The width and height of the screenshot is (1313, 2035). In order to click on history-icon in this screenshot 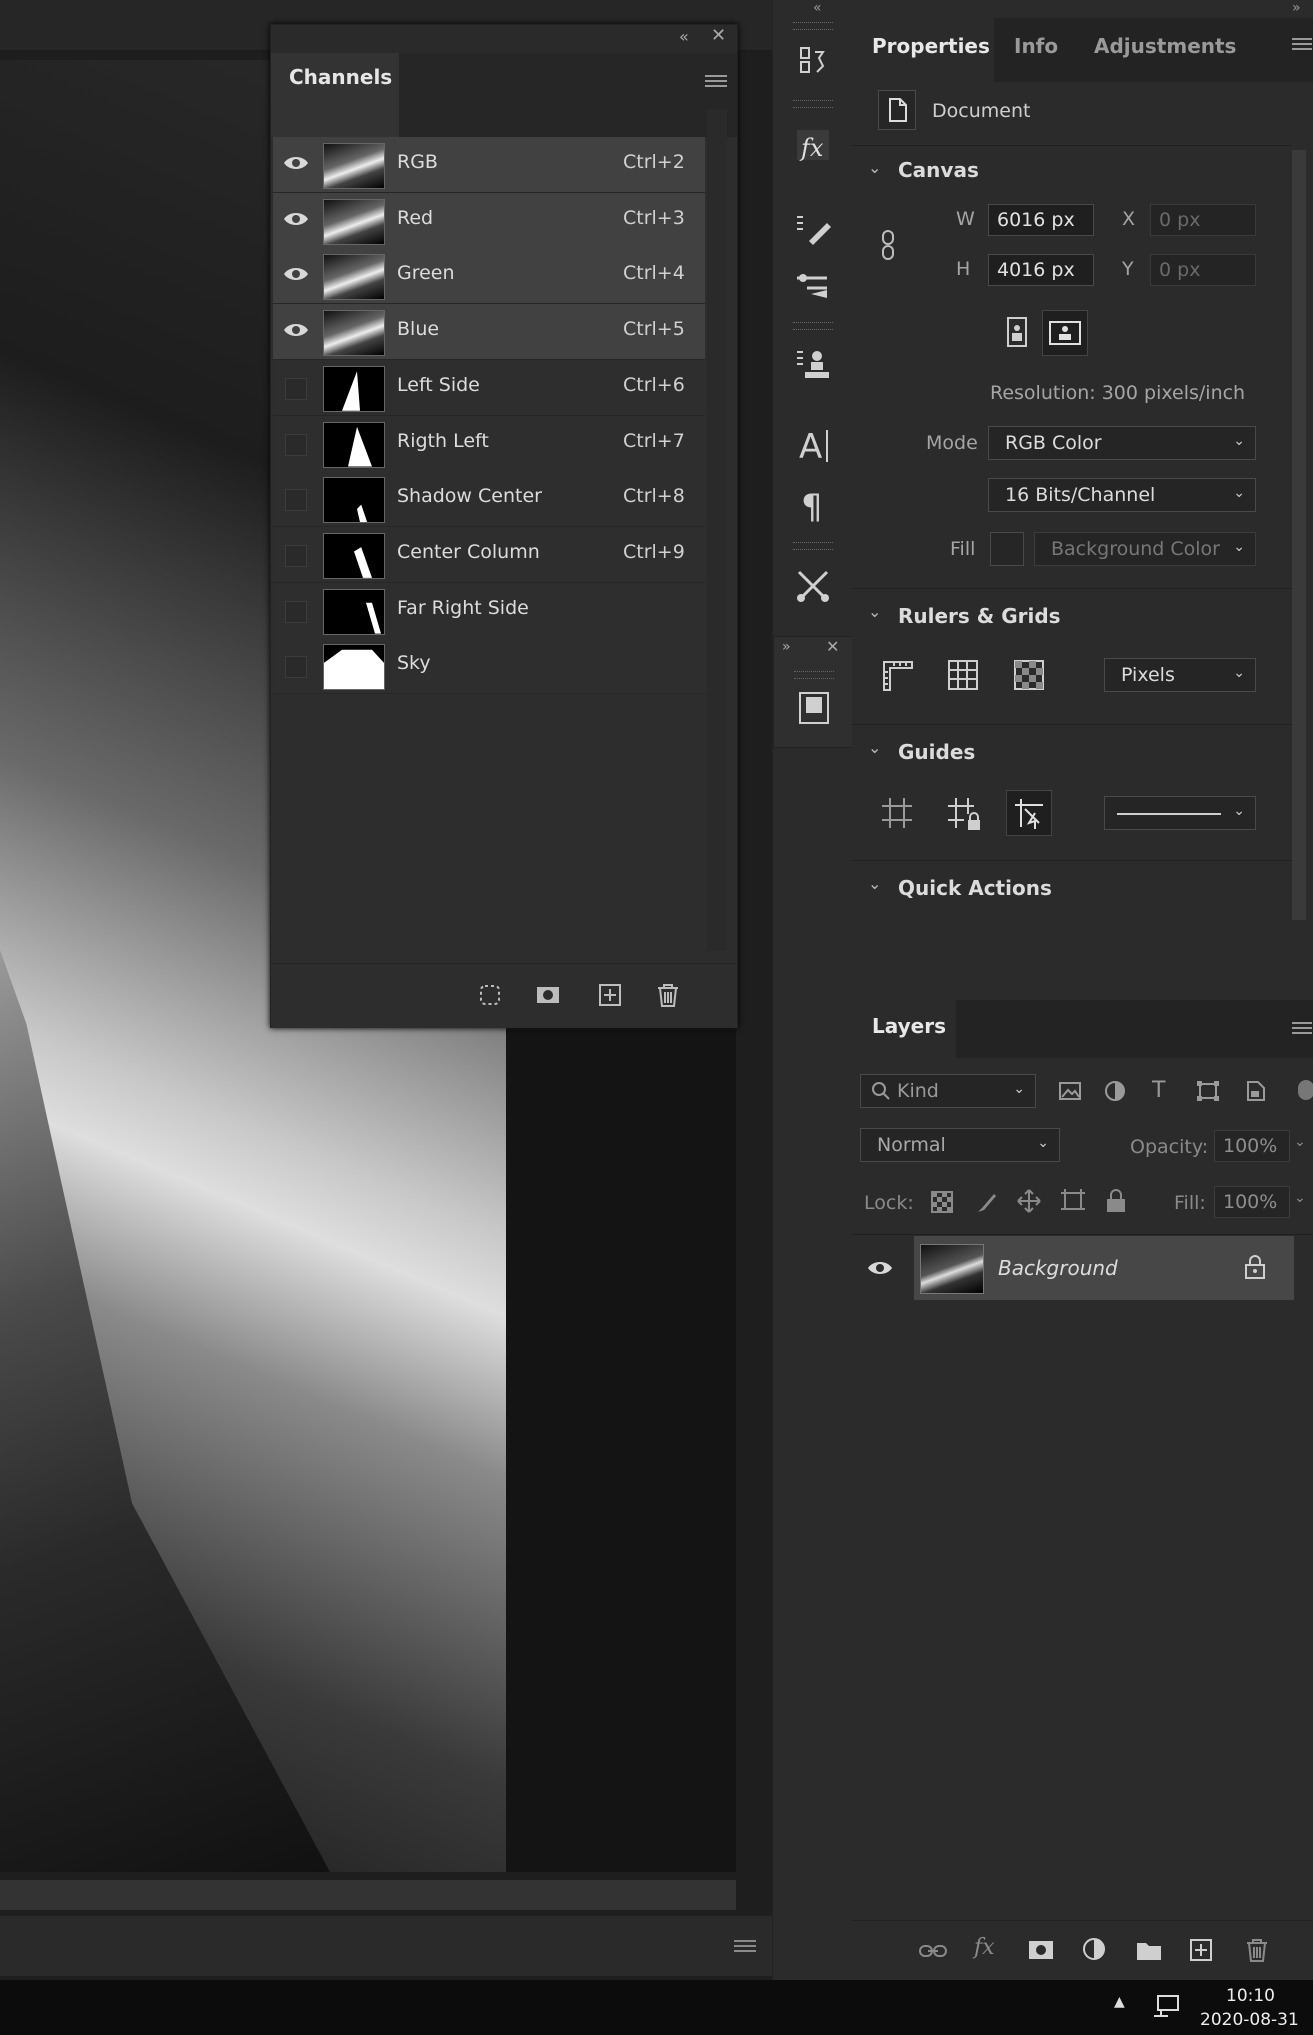, I will do `click(813, 63)`.